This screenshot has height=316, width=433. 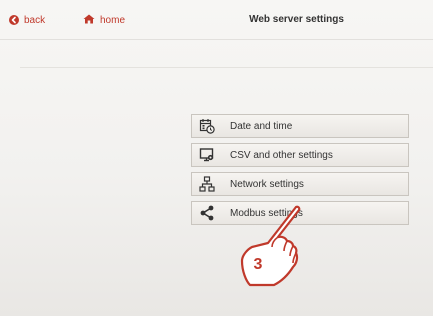 What do you see at coordinates (258, 264) in the screenshot?
I see `step-number: 3` at bounding box center [258, 264].